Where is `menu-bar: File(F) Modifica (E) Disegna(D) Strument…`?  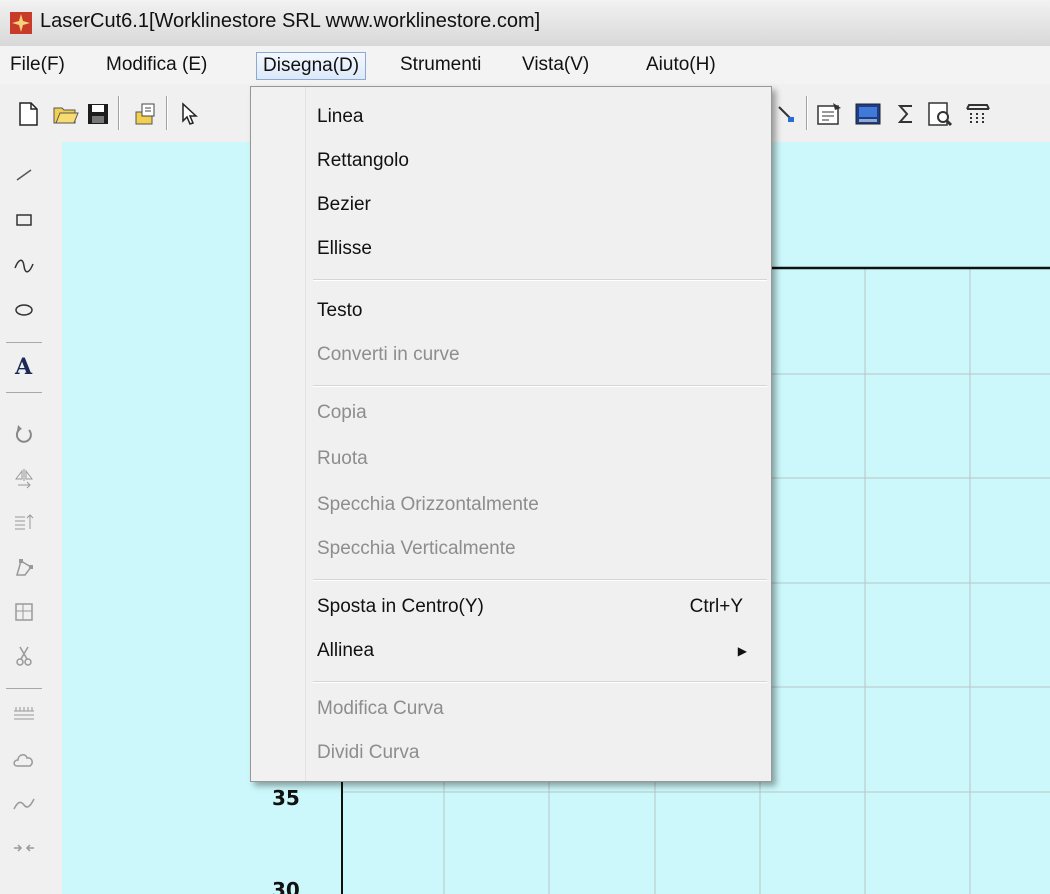 menu-bar: File(F) Modifica (E) Disegna(D) Strument… is located at coordinates (525, 65).